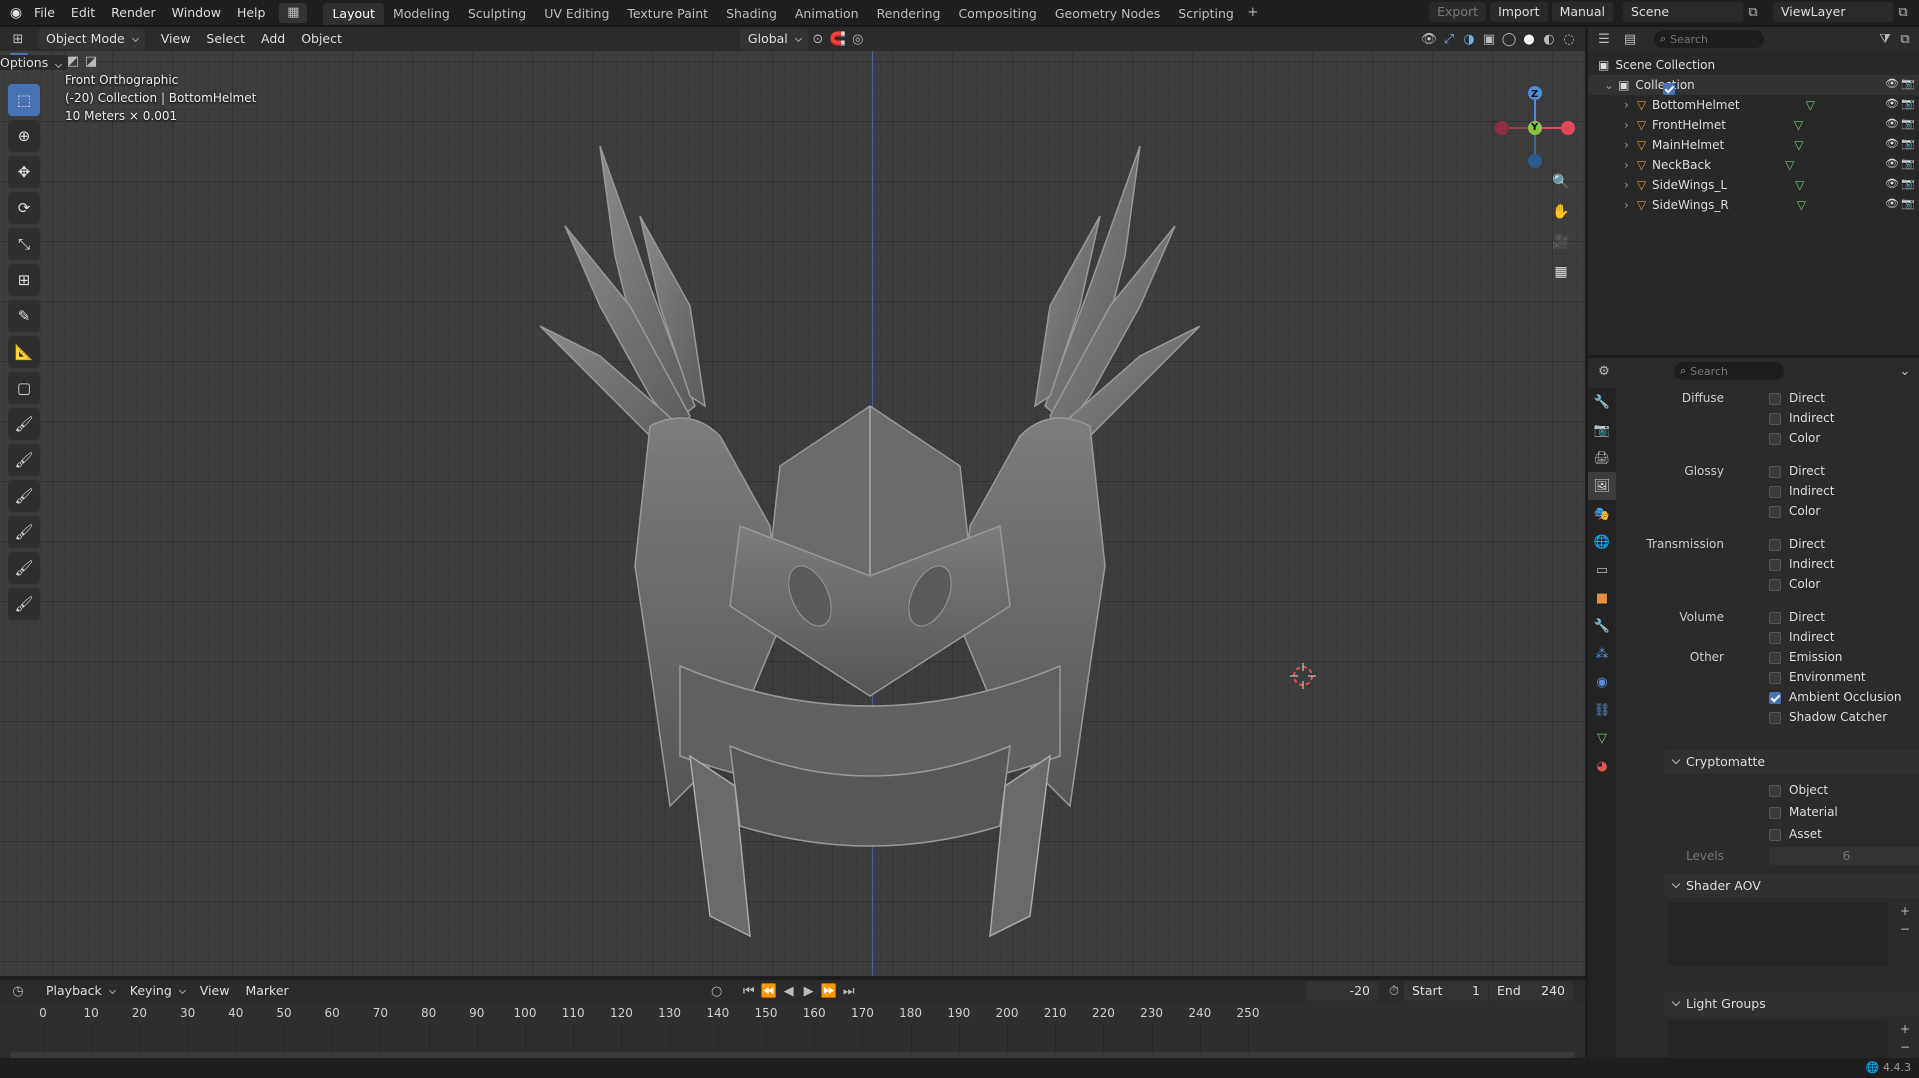 Image resolution: width=1919 pixels, height=1078 pixels. What do you see at coordinates (1805, 657) in the screenshot?
I see `pass-checkbox: Emission` at bounding box center [1805, 657].